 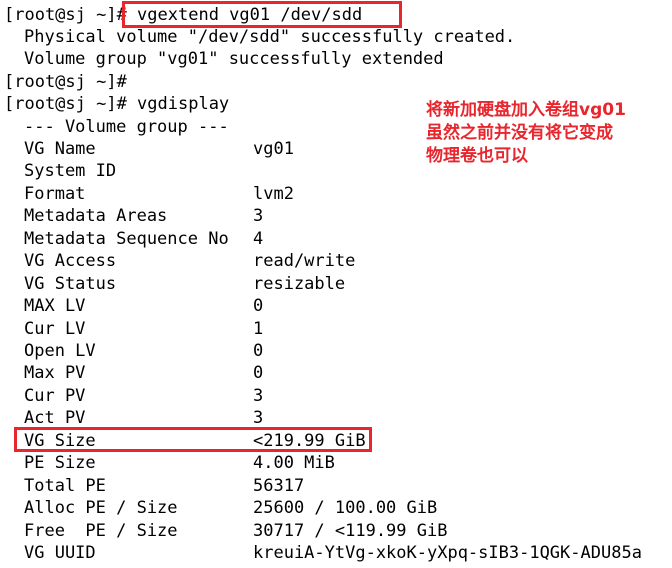 What do you see at coordinates (273, 149) in the screenshot?
I see `field-value: vg01` at bounding box center [273, 149].